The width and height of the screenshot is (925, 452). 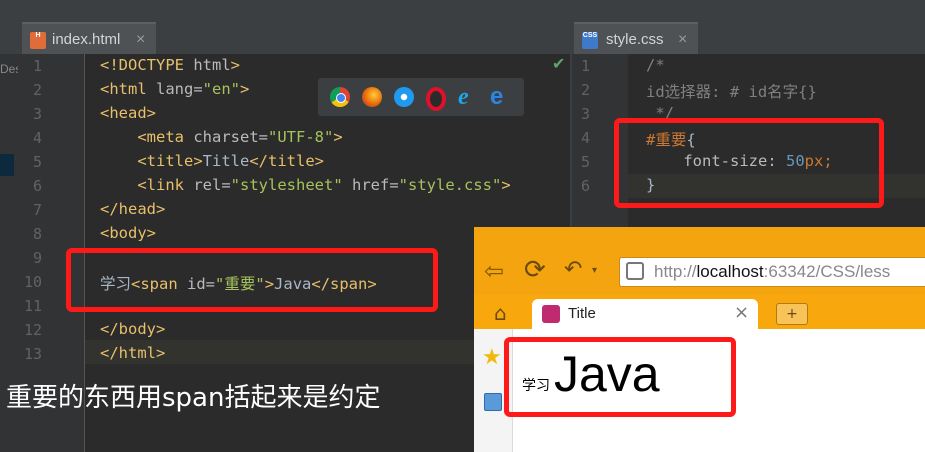 What do you see at coordinates (573, 269) in the screenshot?
I see `undo-icon: ↶` at bounding box center [573, 269].